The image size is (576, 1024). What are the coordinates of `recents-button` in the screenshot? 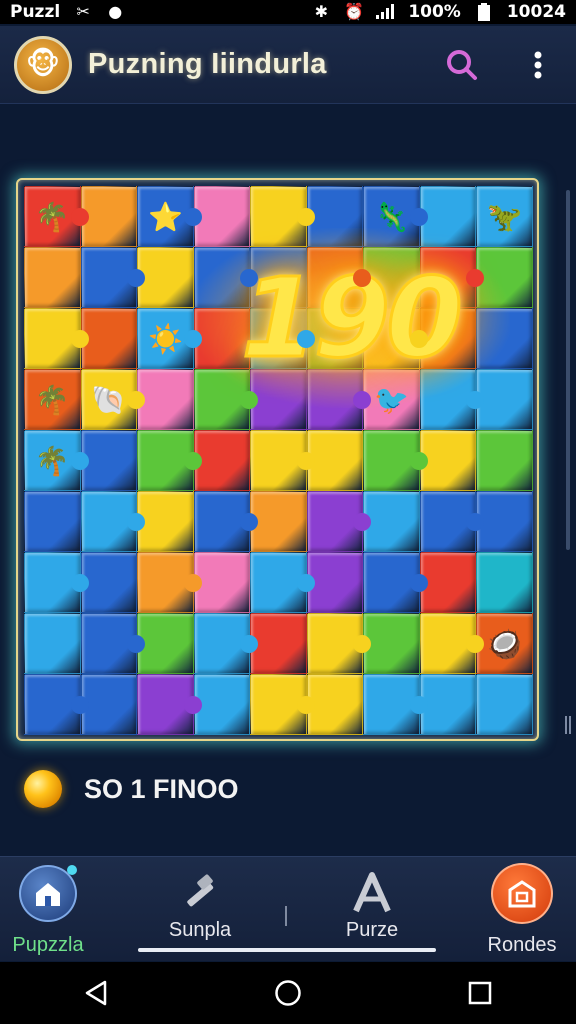 It's located at (480, 993).